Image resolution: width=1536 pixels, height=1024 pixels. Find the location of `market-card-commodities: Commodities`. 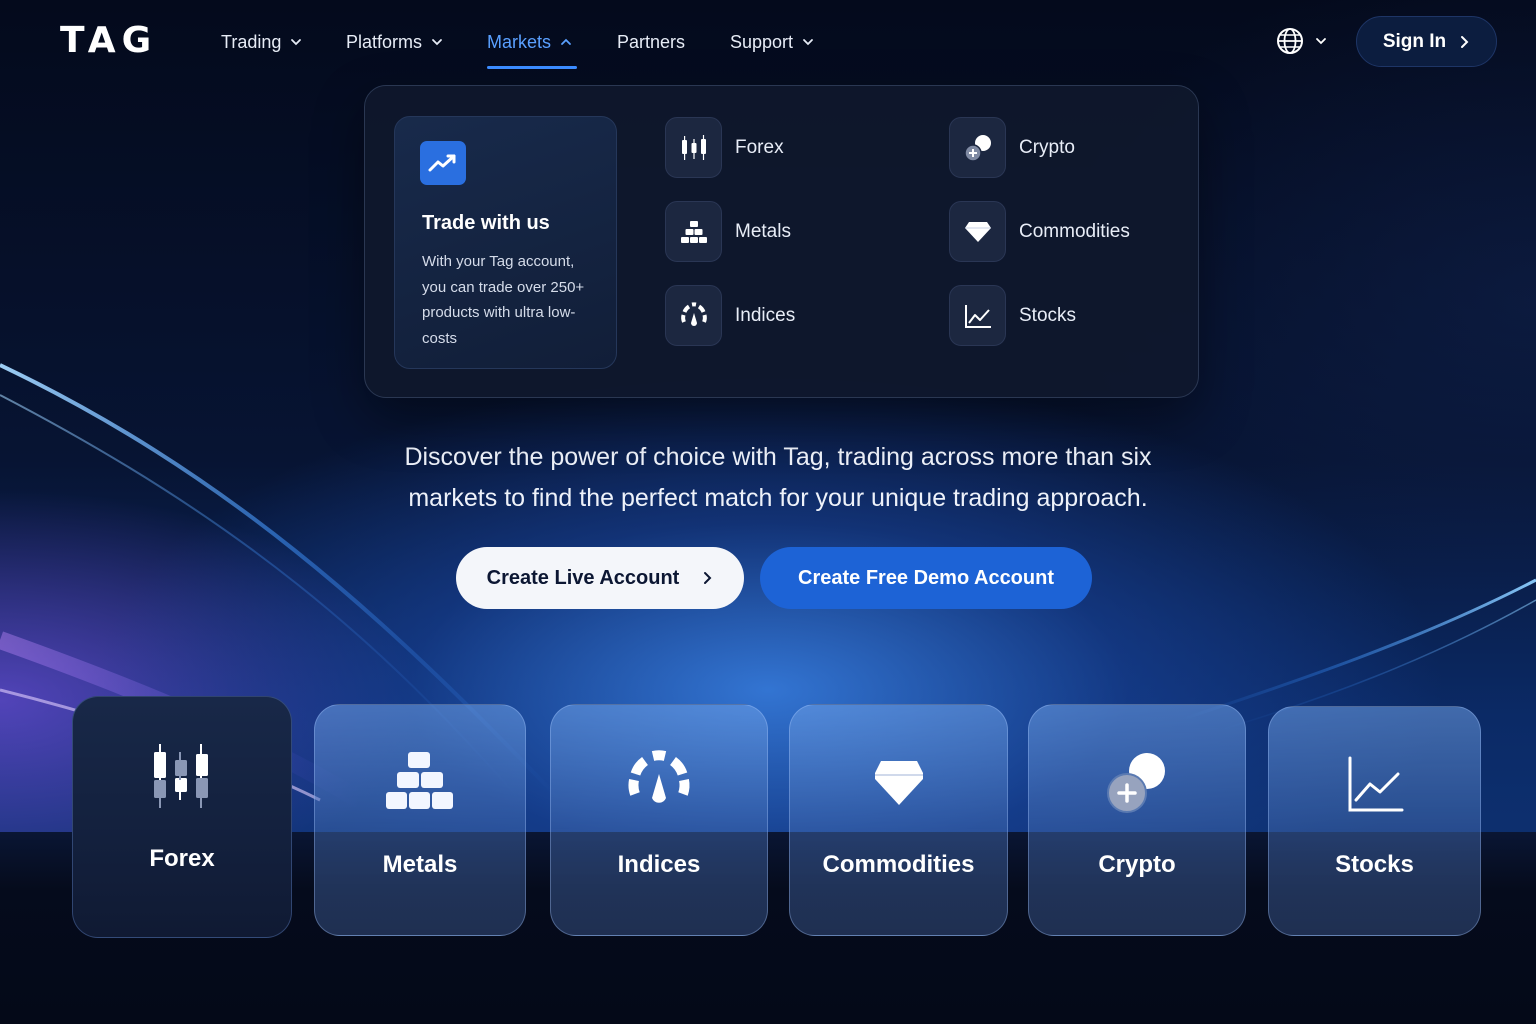

market-card-commodities: Commodities is located at coordinates (898, 820).